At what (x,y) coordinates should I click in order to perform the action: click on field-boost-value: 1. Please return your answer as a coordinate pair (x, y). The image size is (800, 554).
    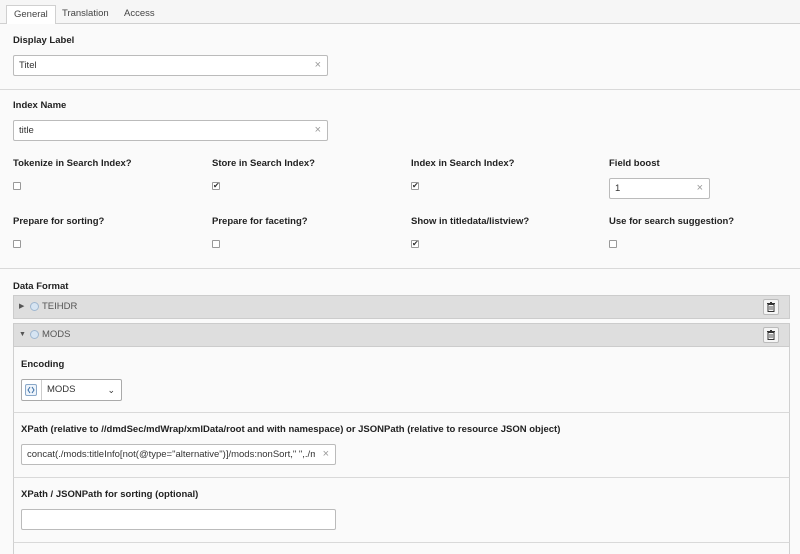
    Looking at the image, I should click on (618, 188).